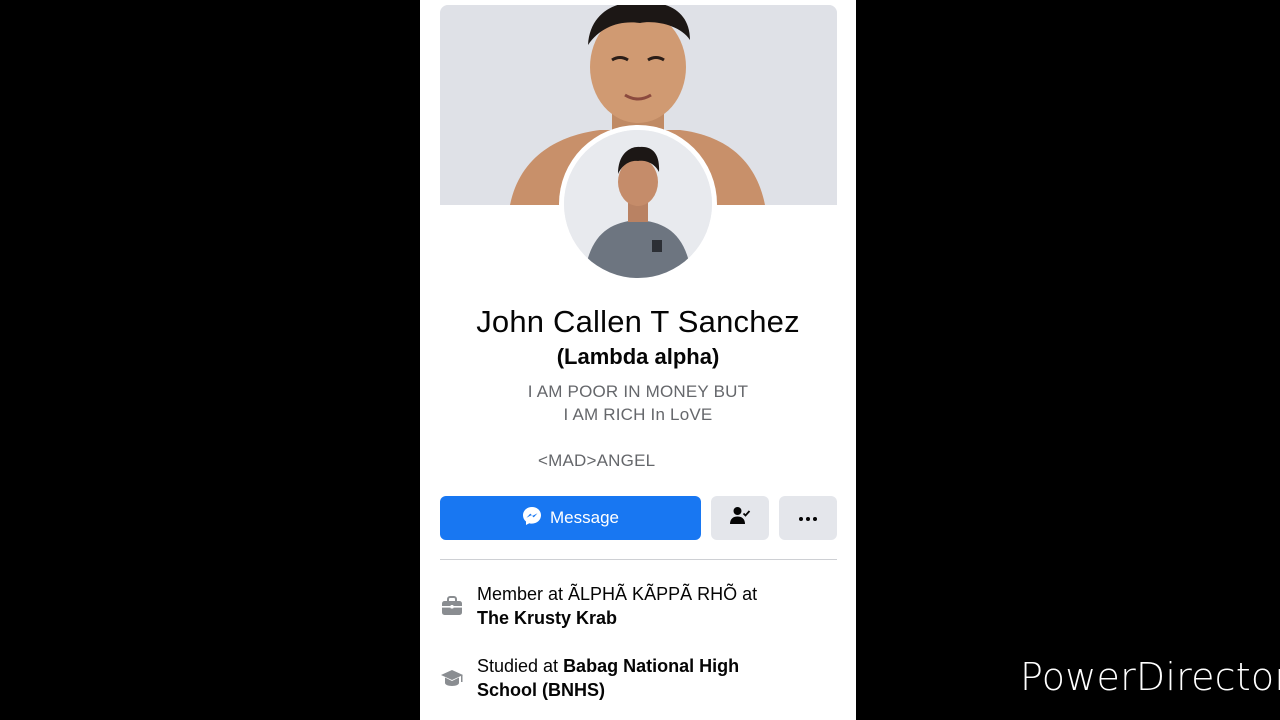  I want to click on section-divider, so click(638, 559).